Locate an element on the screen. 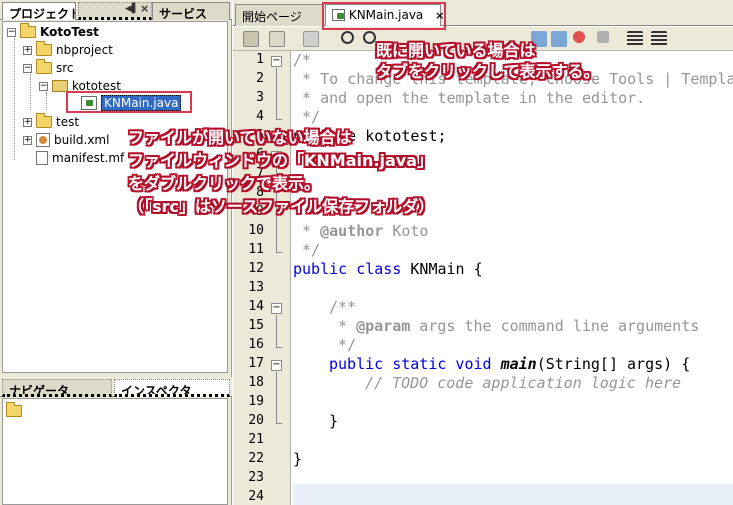 Image resolution: width=733 pixels, height=505 pixels. find-icon is located at coordinates (347, 37).